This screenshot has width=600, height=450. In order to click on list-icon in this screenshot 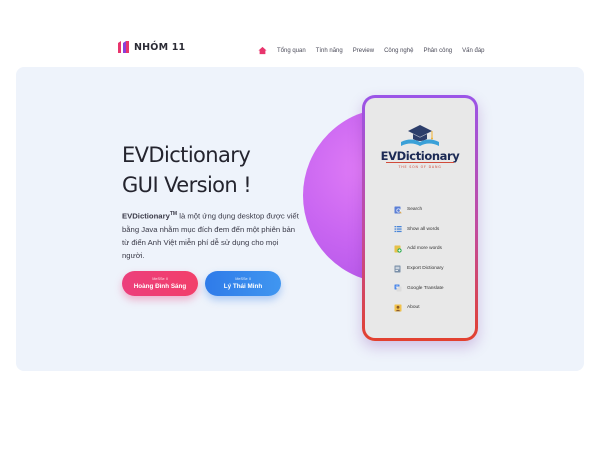, I will do `click(398, 229)`.